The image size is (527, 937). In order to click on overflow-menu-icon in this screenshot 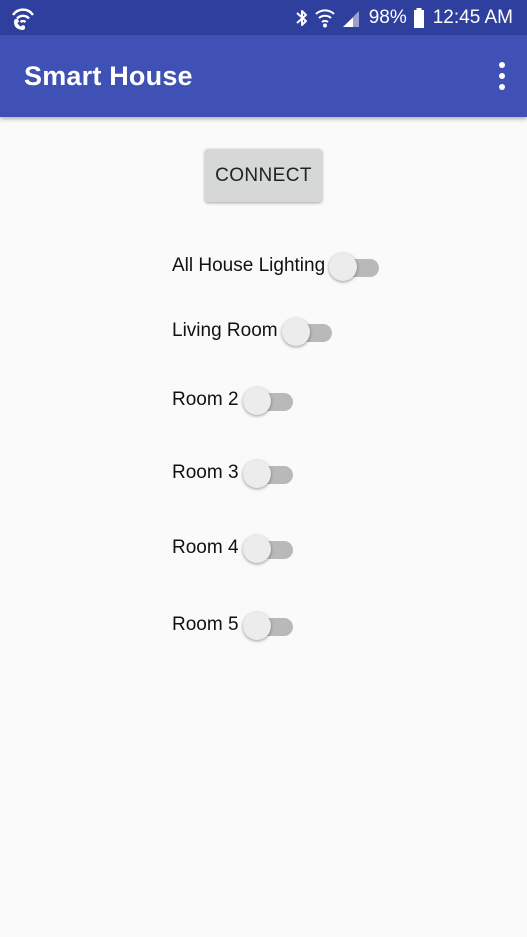, I will do `click(502, 76)`.